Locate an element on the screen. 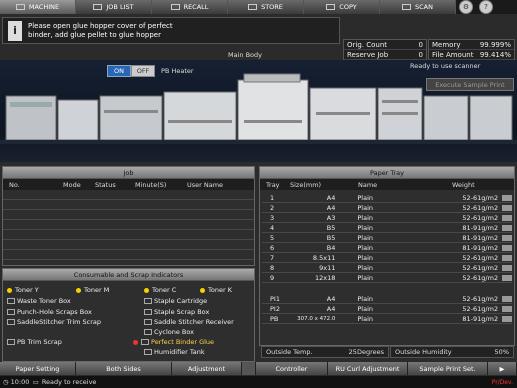 This screenshot has height=388, width=517. alert-line-2: binder, add glue pellet to glue hopper is located at coordinates (94, 34).